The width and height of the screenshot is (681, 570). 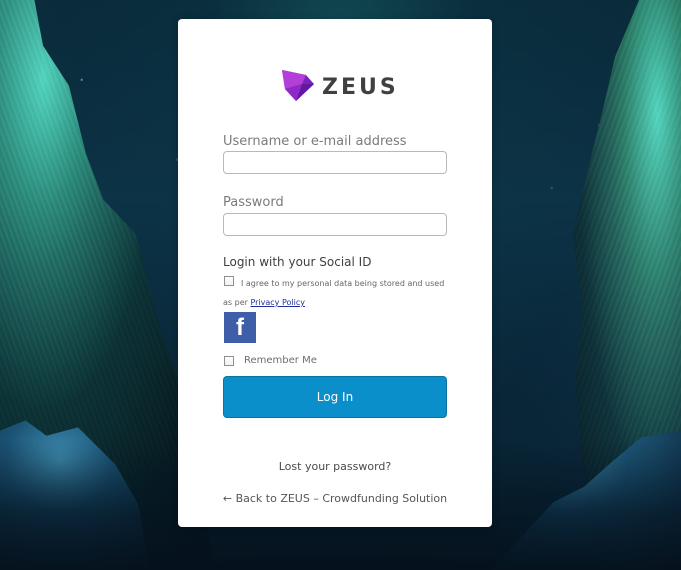 I want to click on password-label: Password, so click(x=253, y=202).